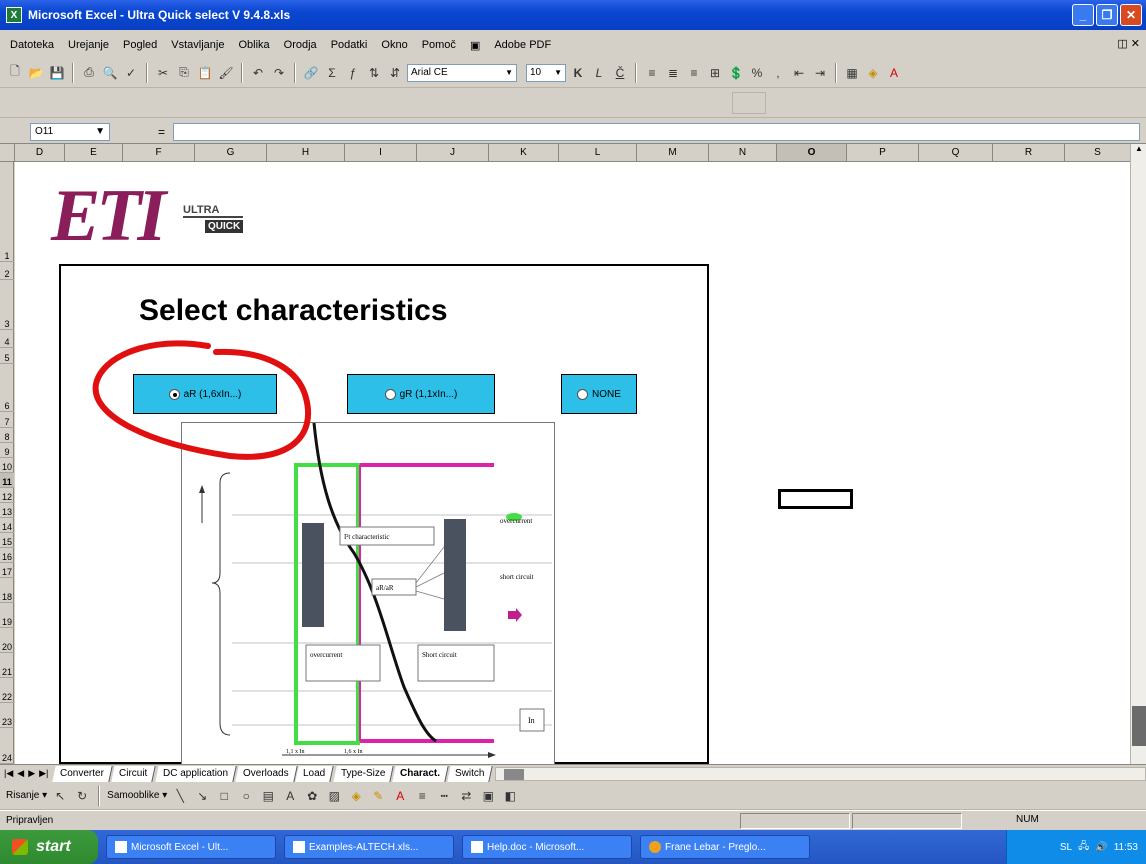 The image size is (1146, 864). What do you see at coordinates (184, 73) in the screenshot?
I see `copy-icon: ⎘` at bounding box center [184, 73].